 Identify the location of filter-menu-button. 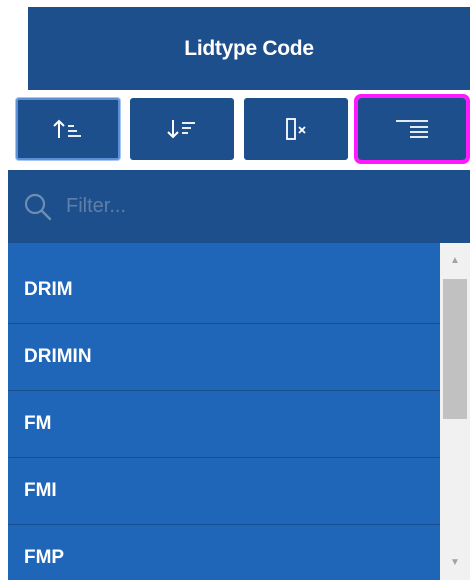
(412, 129).